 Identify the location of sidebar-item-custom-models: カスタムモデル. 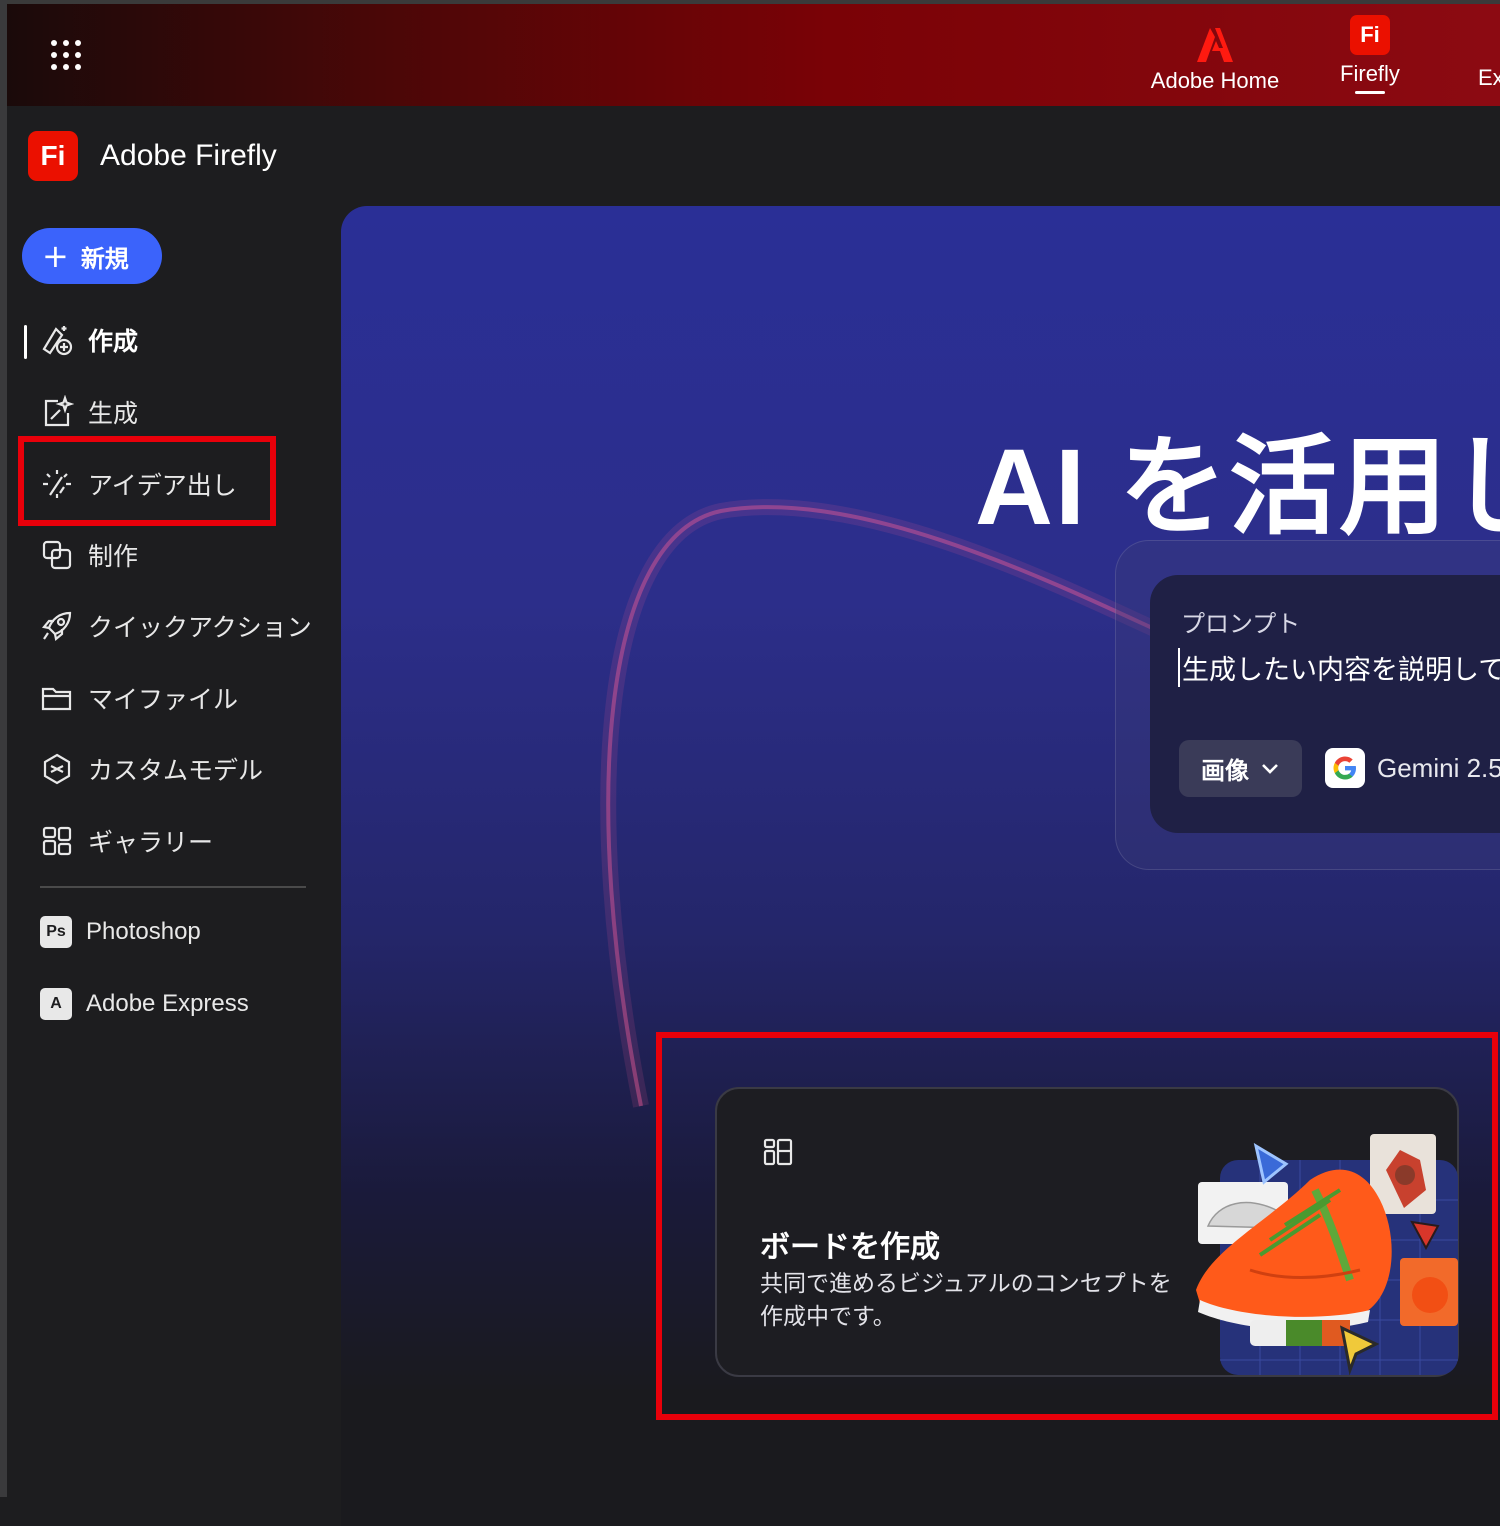
(151, 769).